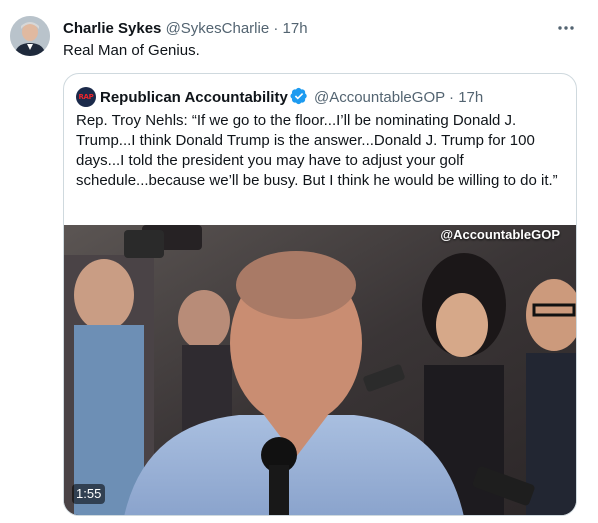  I want to click on author-avatar, so click(30, 36).